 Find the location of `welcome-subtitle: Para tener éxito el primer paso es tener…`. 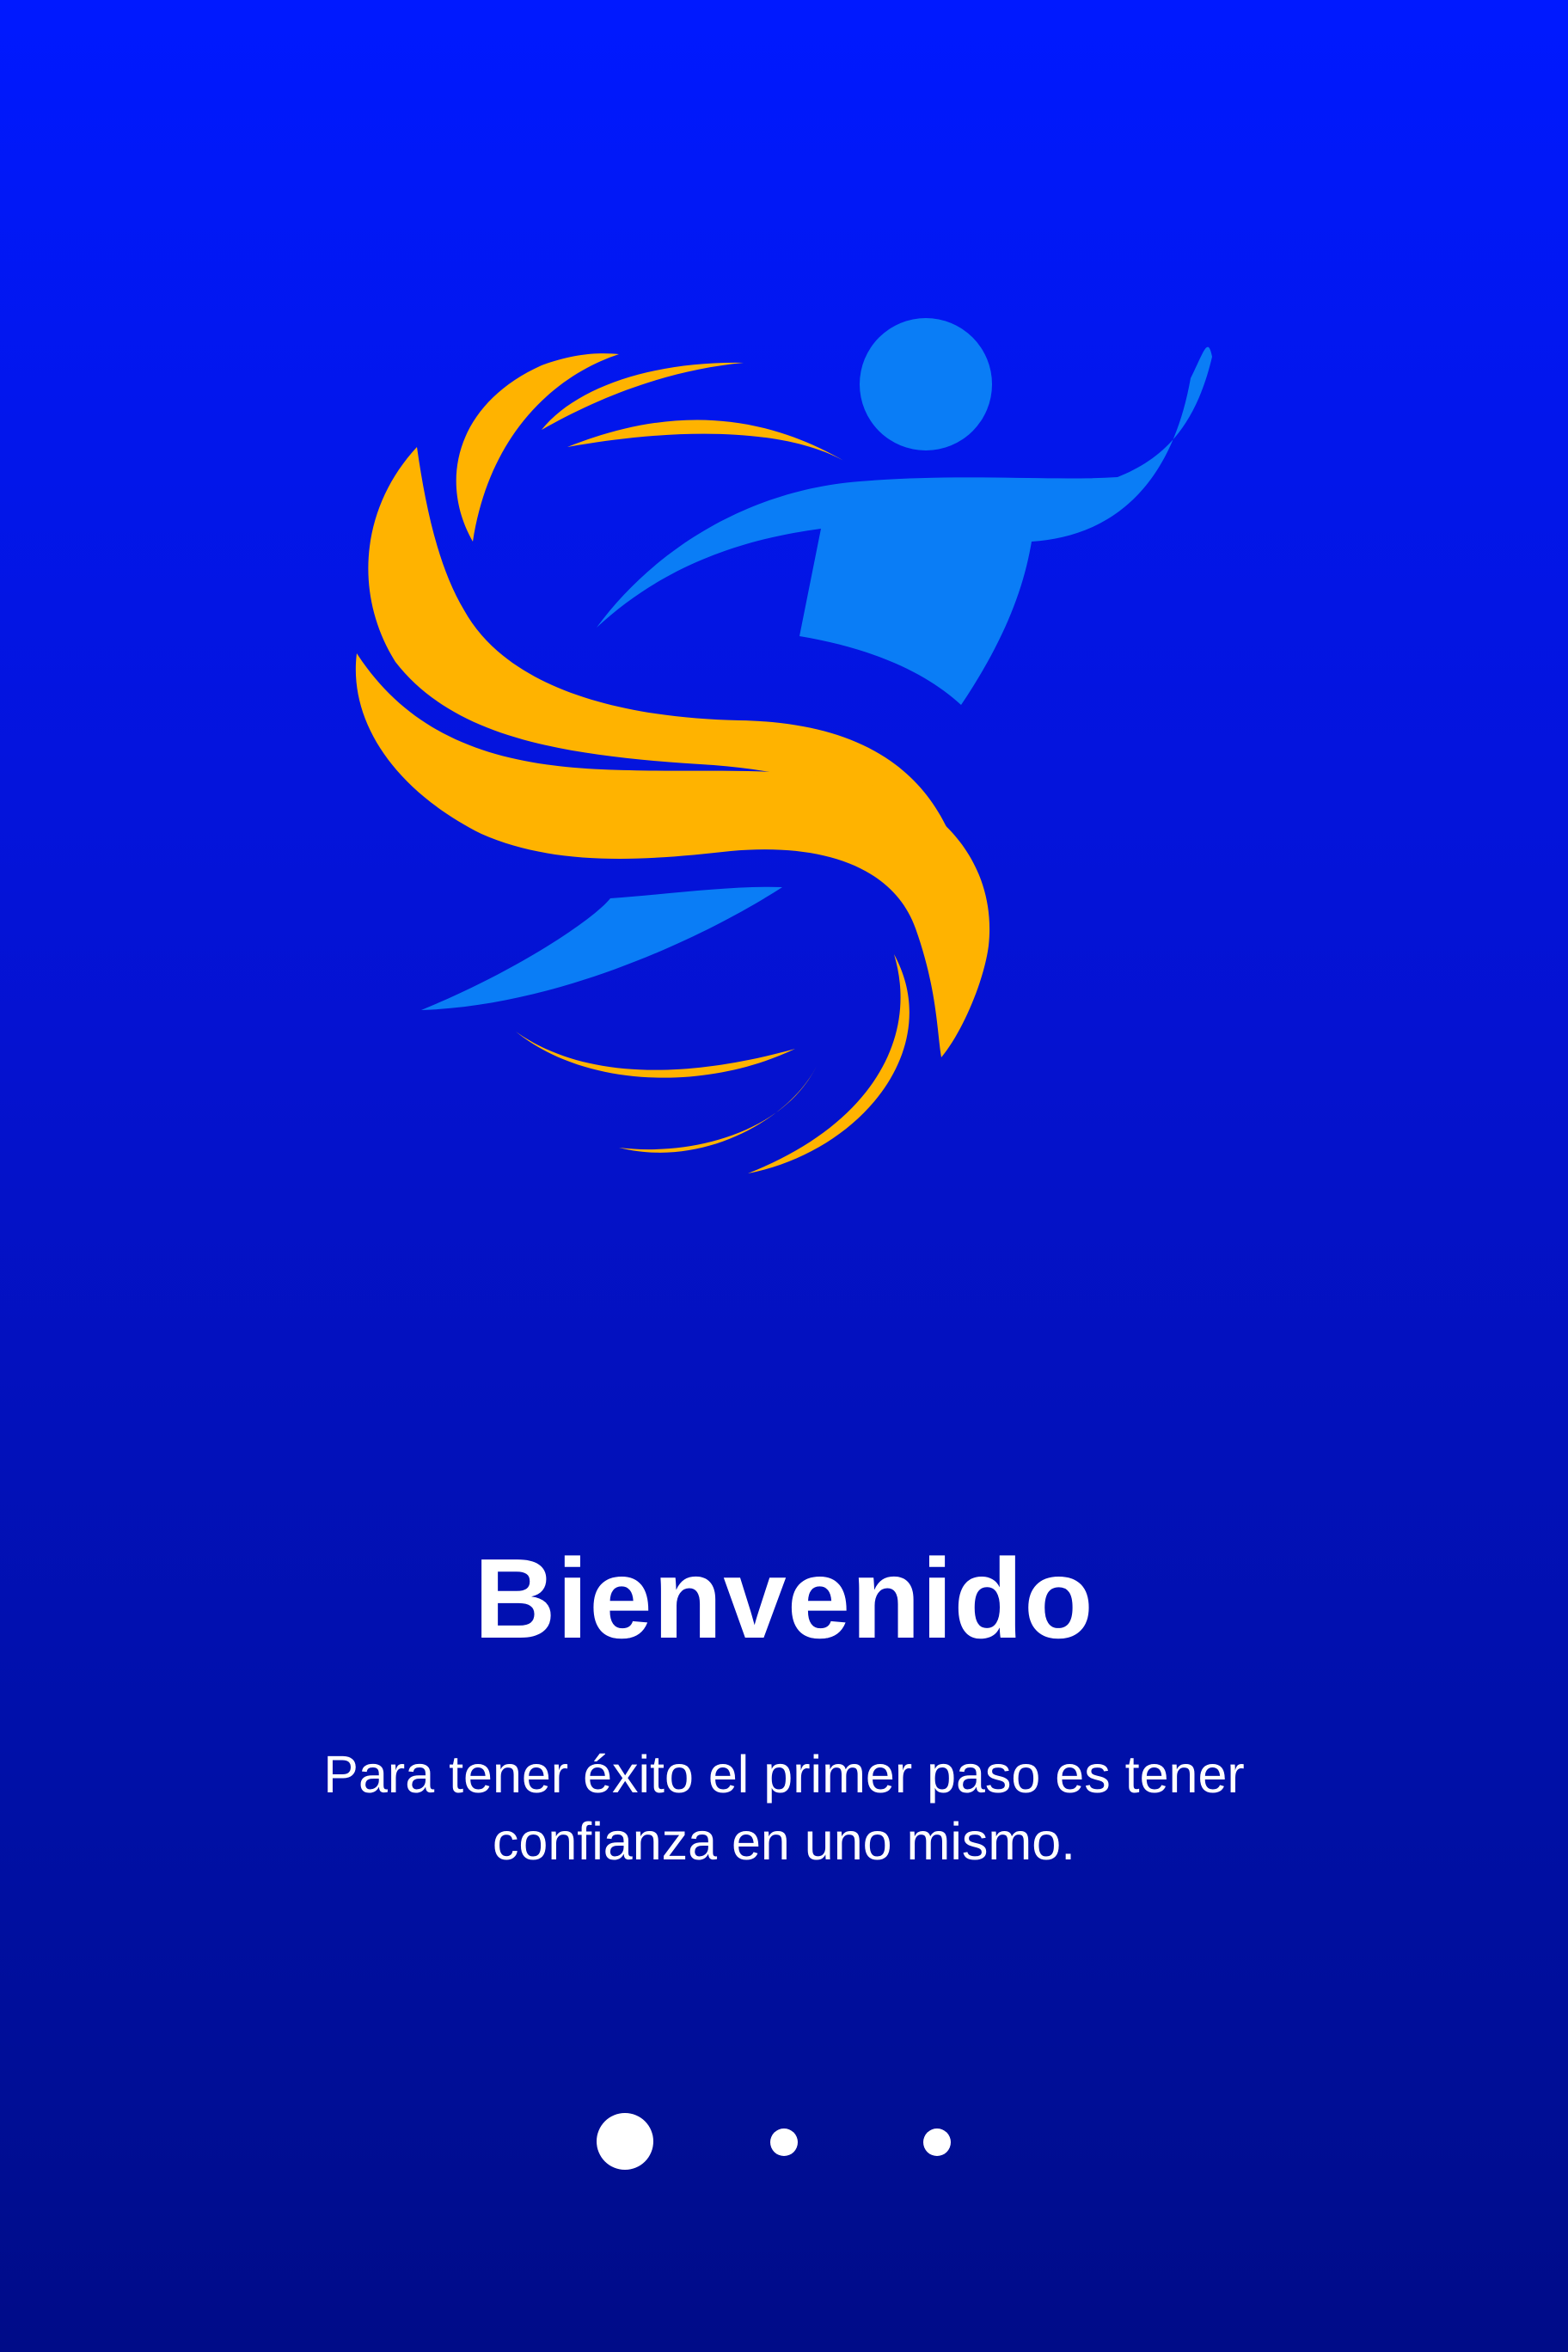

welcome-subtitle: Para tener éxito el primer paso es tener… is located at coordinates (784, 1808).